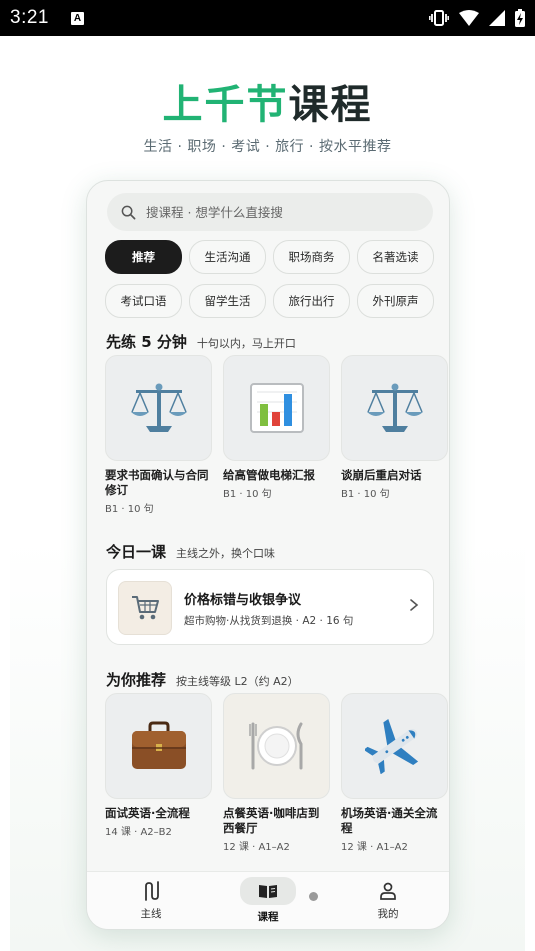 Image resolution: width=535 pixels, height=951 pixels. Describe the element at coordinates (151, 914) in the screenshot. I see `tab-label: 主线` at that location.